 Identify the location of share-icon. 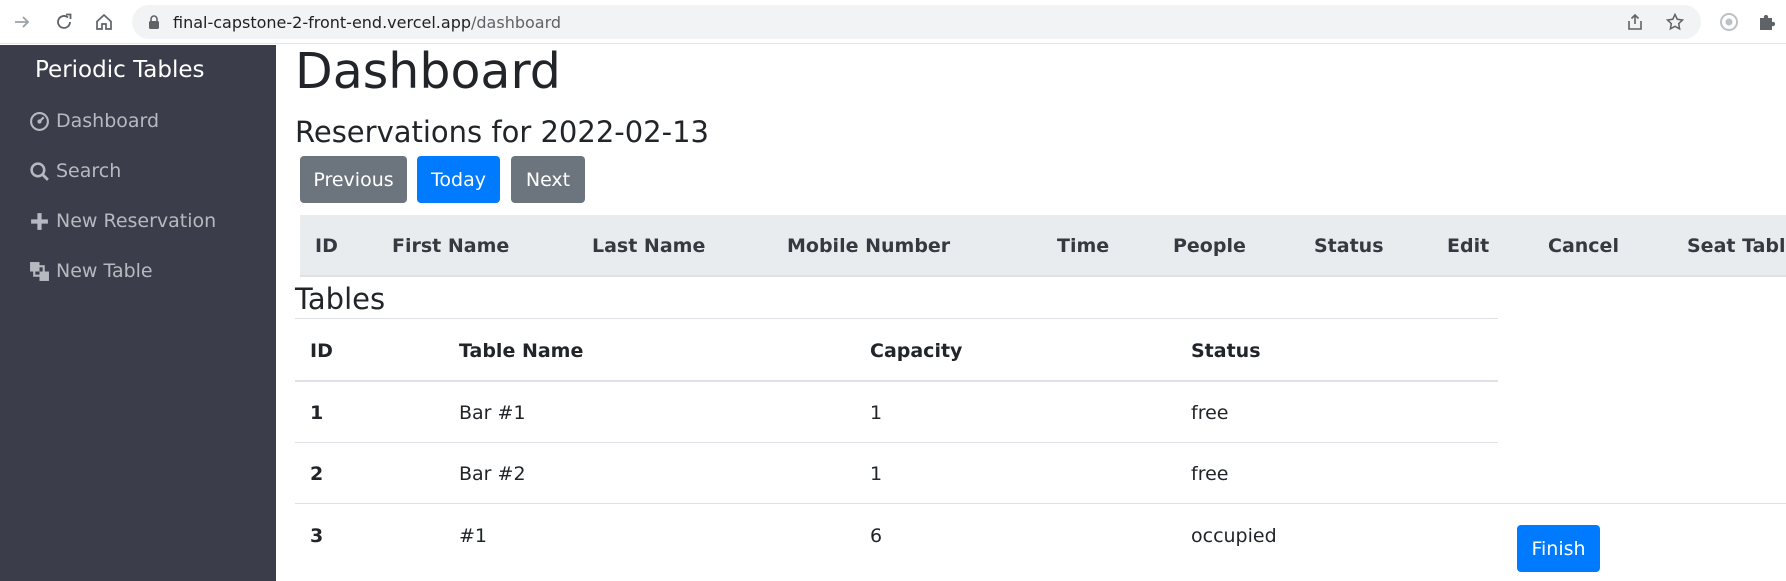
(1635, 22).